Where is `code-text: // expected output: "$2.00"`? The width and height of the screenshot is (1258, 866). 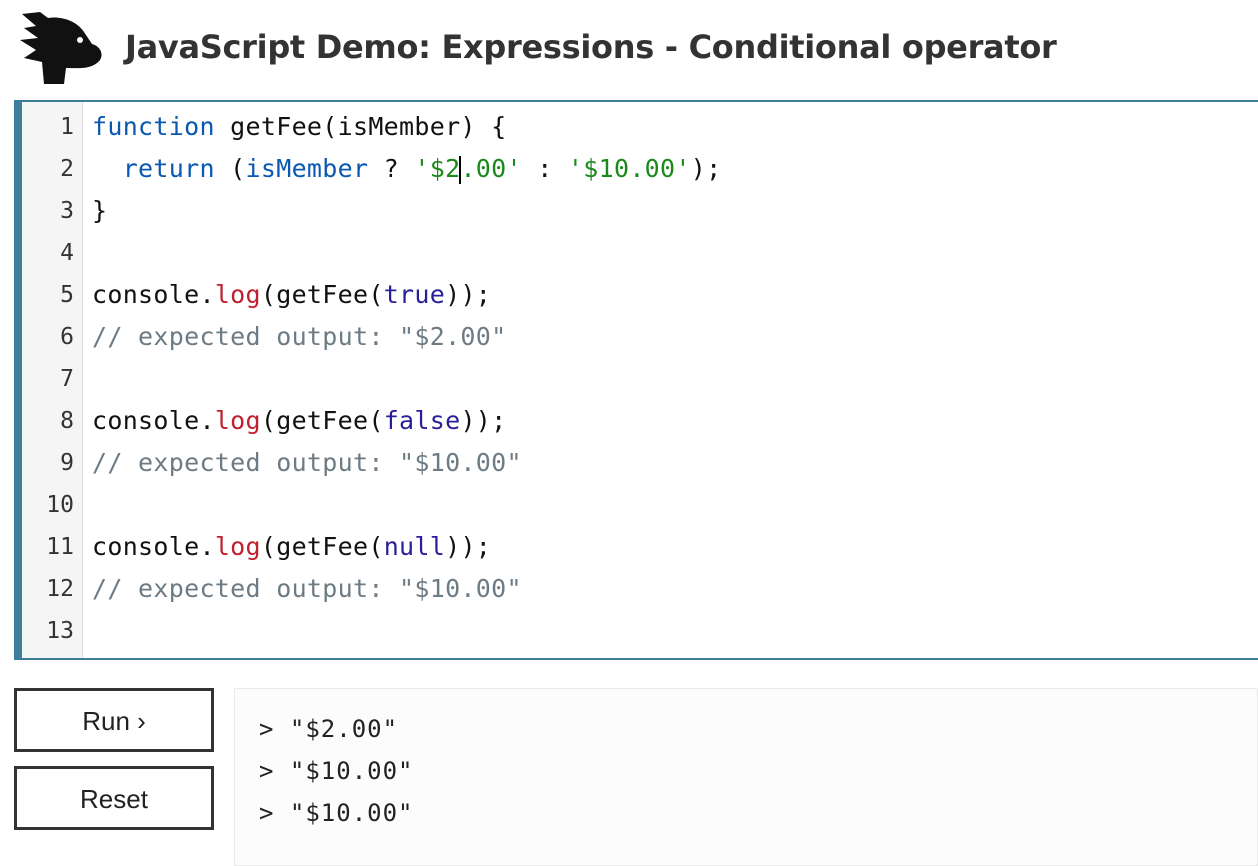
code-text: // expected output: "$2.00" is located at coordinates (299, 337).